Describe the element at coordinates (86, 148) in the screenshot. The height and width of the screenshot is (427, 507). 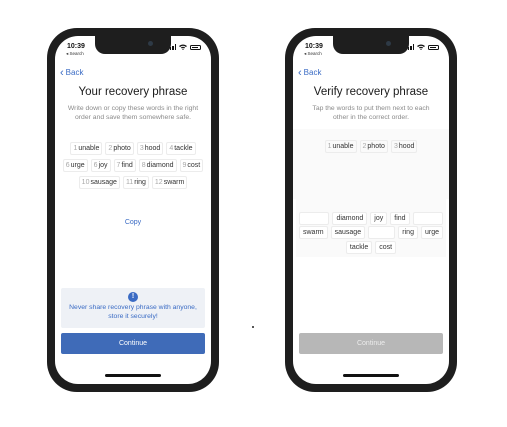
I see `word-chip: 1unable` at that location.